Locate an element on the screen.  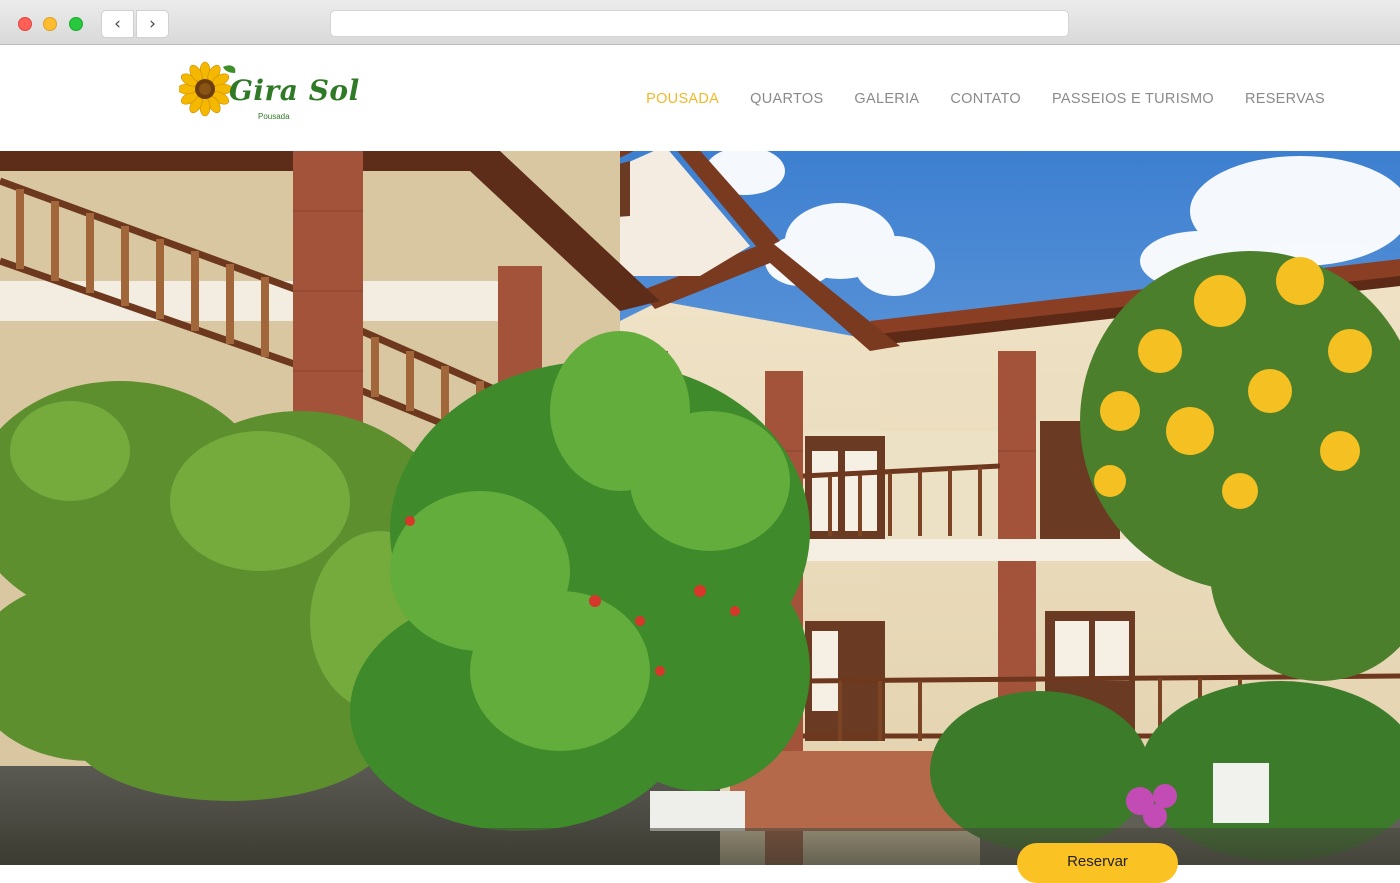
back-button: ‹ is located at coordinates (117, 24).